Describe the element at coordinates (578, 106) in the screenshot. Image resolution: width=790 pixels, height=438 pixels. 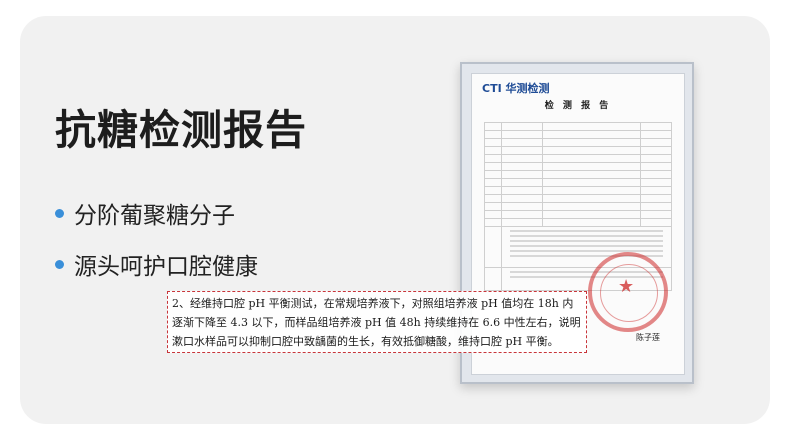
I see `report-heading: 检 测 报 告` at that location.